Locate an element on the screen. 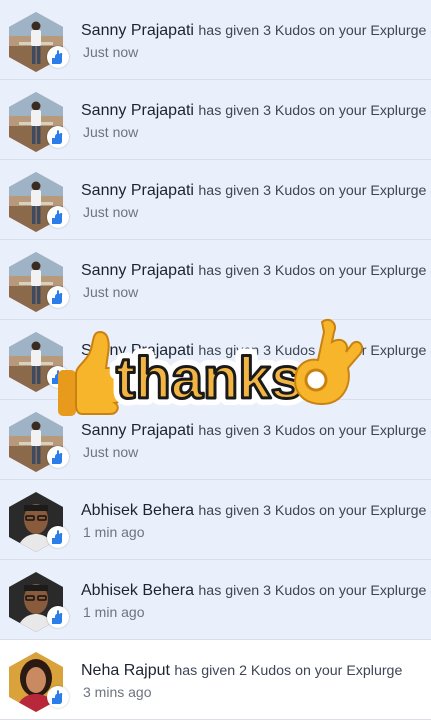 The height and width of the screenshot is (720, 431). ok-hand-icon is located at coordinates (329, 362).